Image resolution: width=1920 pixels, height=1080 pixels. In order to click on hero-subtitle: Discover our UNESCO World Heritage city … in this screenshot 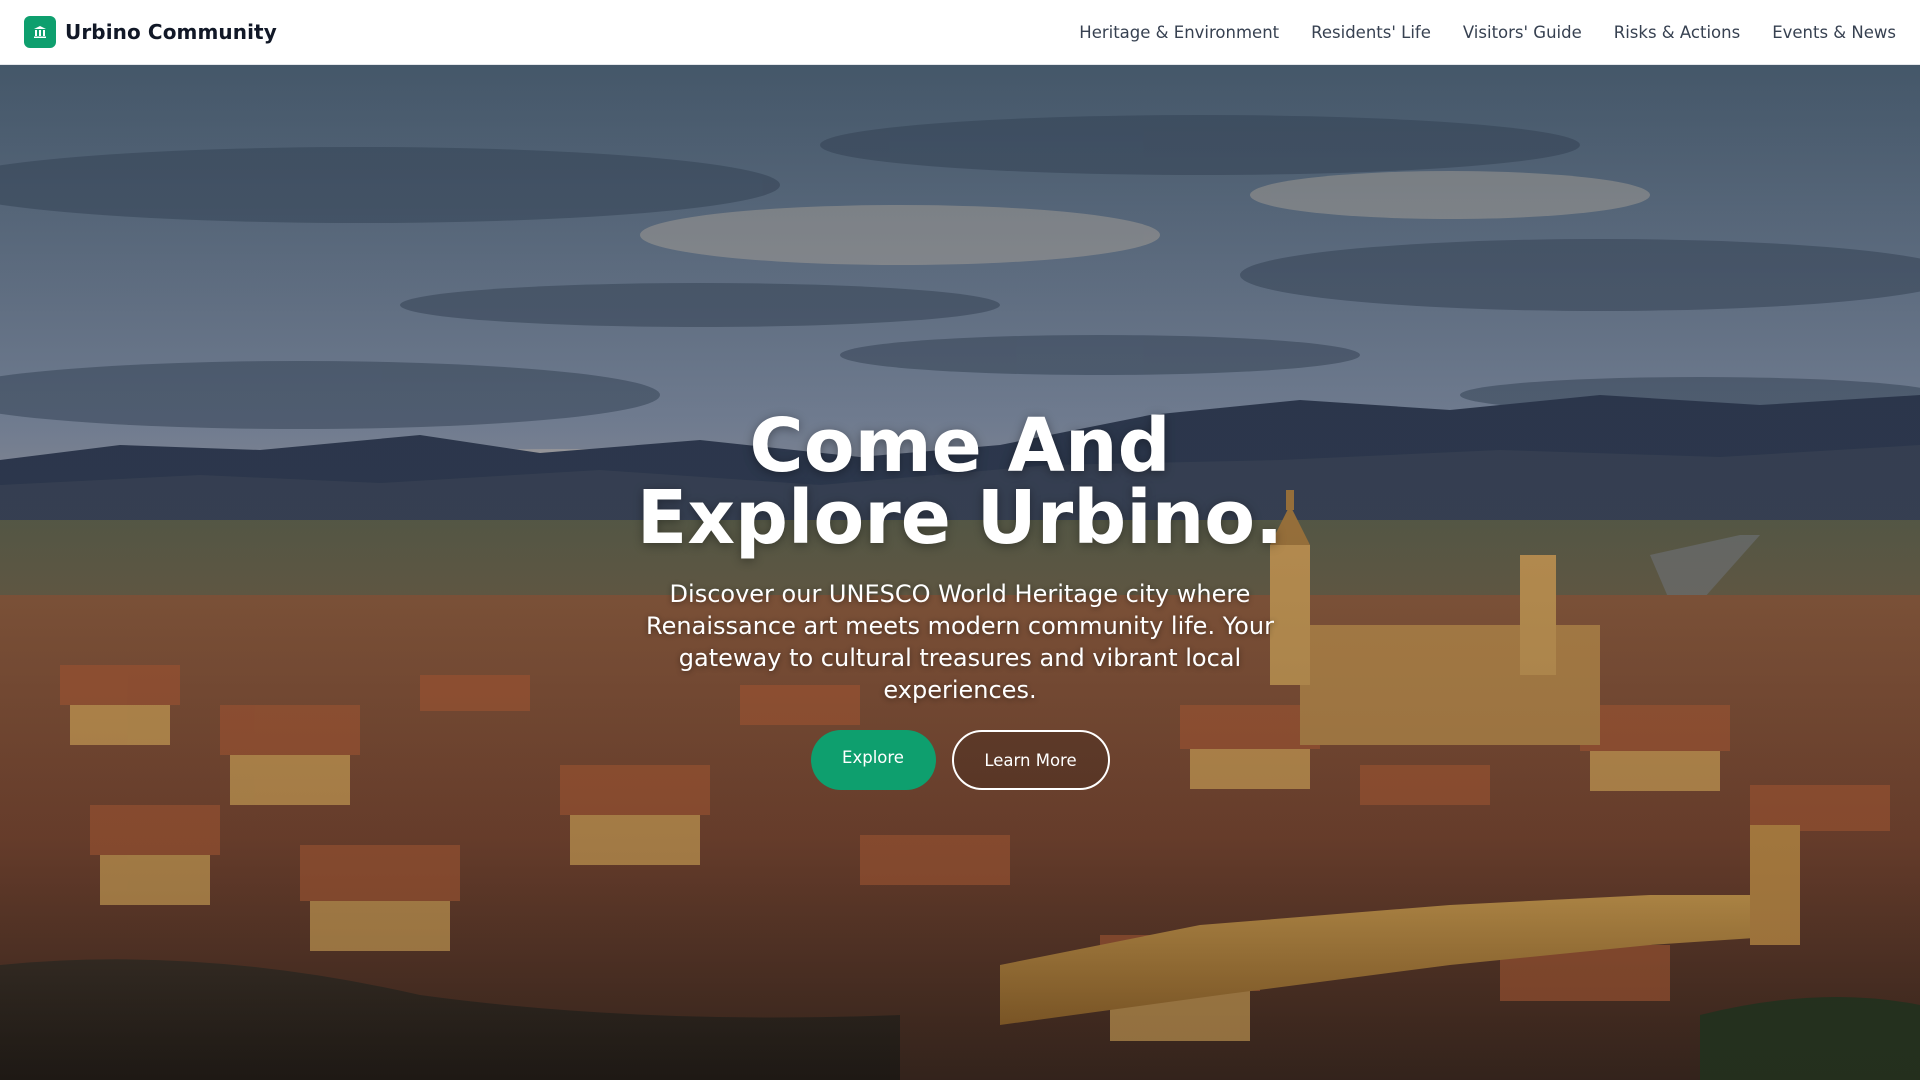, I will do `click(960, 642)`.